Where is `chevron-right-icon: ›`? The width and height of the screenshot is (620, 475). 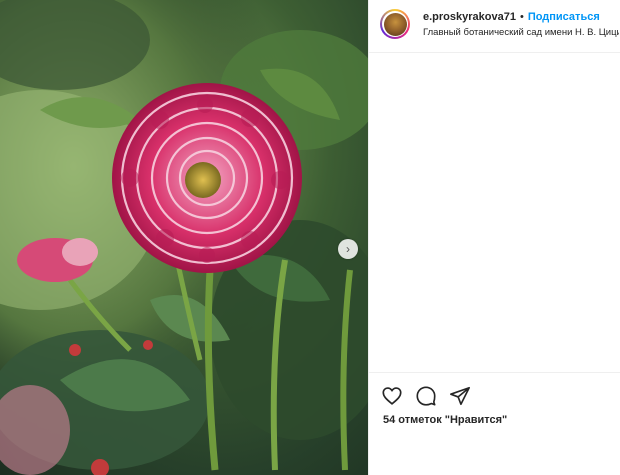
chevron-right-icon: › is located at coordinates (348, 249).